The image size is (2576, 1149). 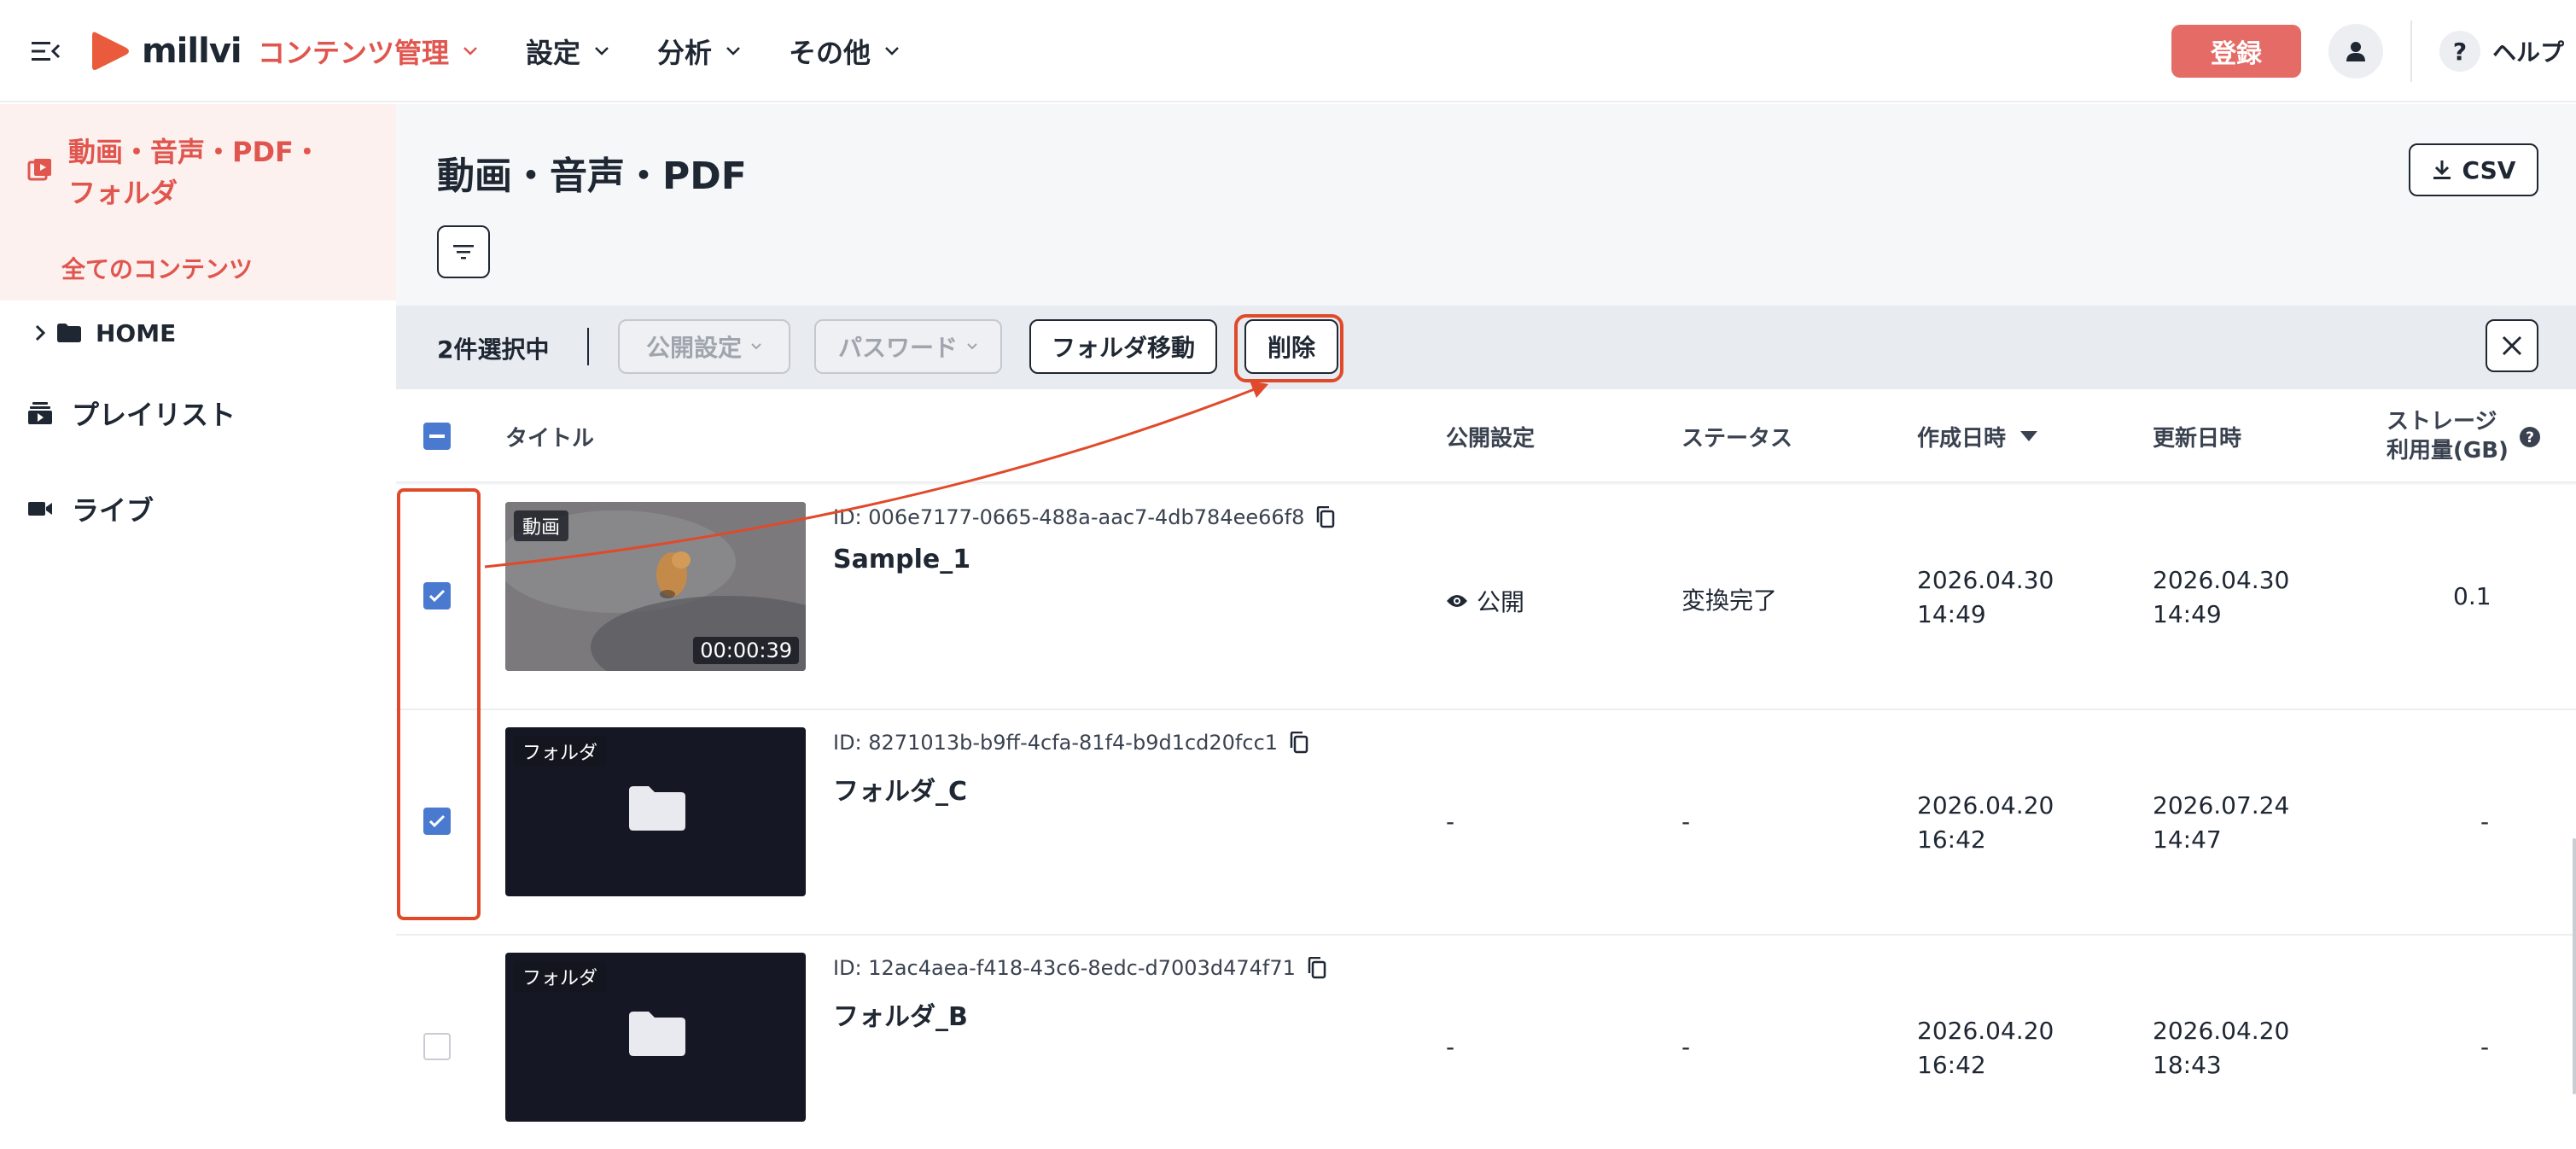 What do you see at coordinates (40, 413) in the screenshot?
I see `playlist-icon` at bounding box center [40, 413].